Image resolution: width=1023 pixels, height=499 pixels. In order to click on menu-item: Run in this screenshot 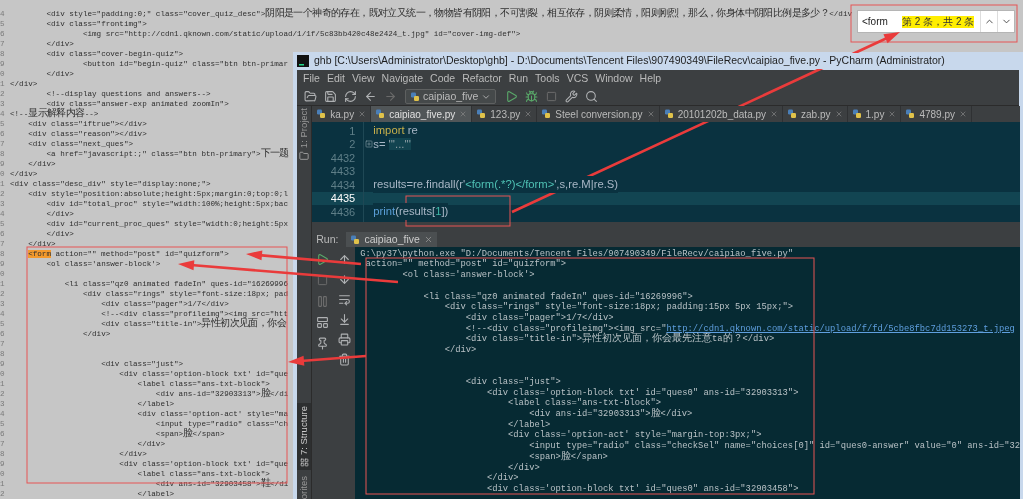, I will do `click(518, 79)`.